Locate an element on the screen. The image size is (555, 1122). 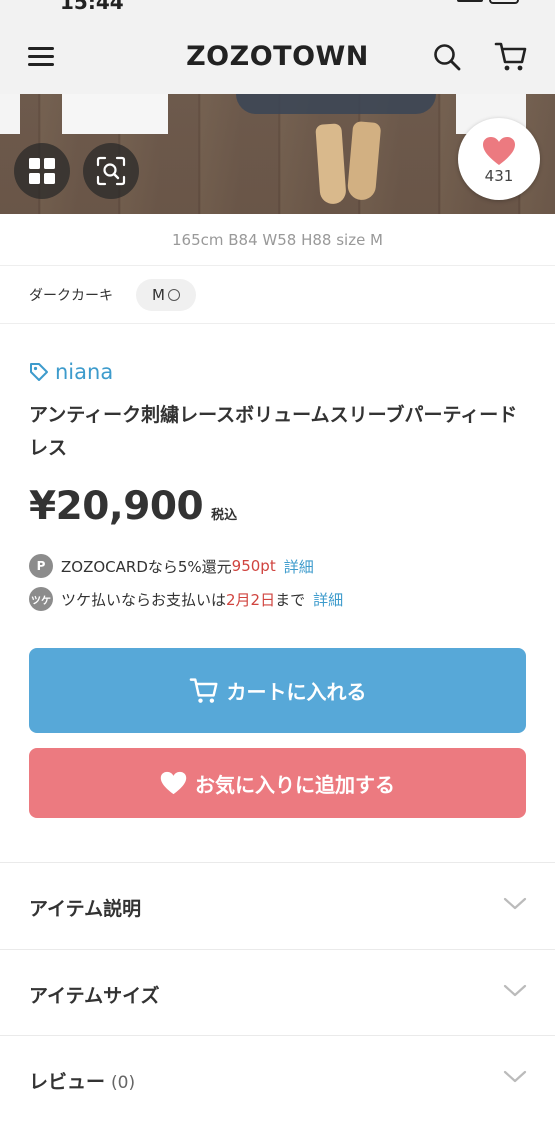
zozocard-details-link: 詳細 is located at coordinates (299, 566).